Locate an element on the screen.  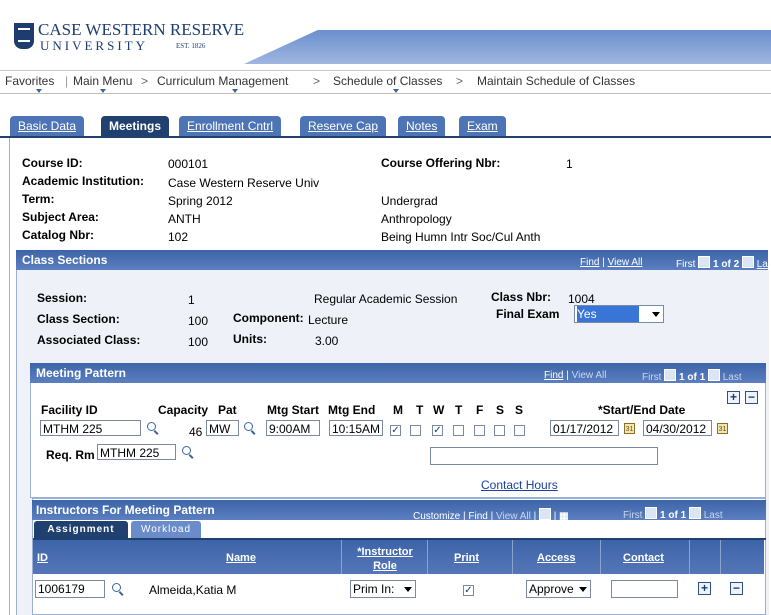
nav-favorites: Favorites is located at coordinates (29, 81).